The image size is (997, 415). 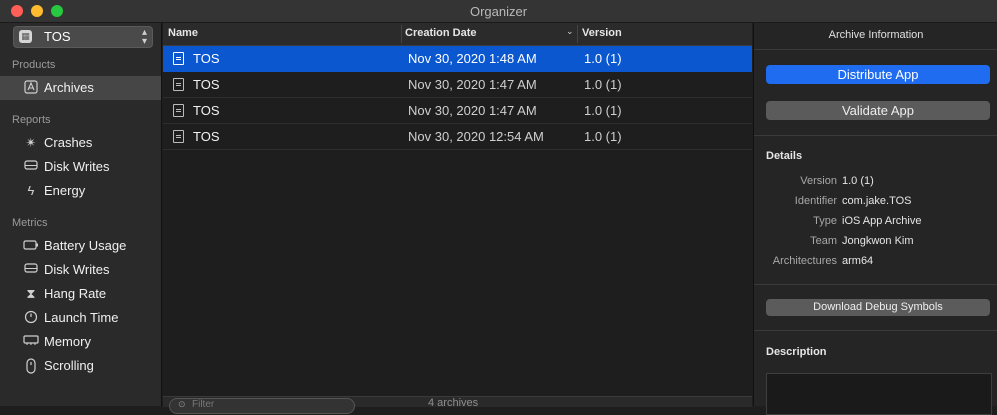 What do you see at coordinates (34, 65) in the screenshot?
I see `section-products: Products` at bounding box center [34, 65].